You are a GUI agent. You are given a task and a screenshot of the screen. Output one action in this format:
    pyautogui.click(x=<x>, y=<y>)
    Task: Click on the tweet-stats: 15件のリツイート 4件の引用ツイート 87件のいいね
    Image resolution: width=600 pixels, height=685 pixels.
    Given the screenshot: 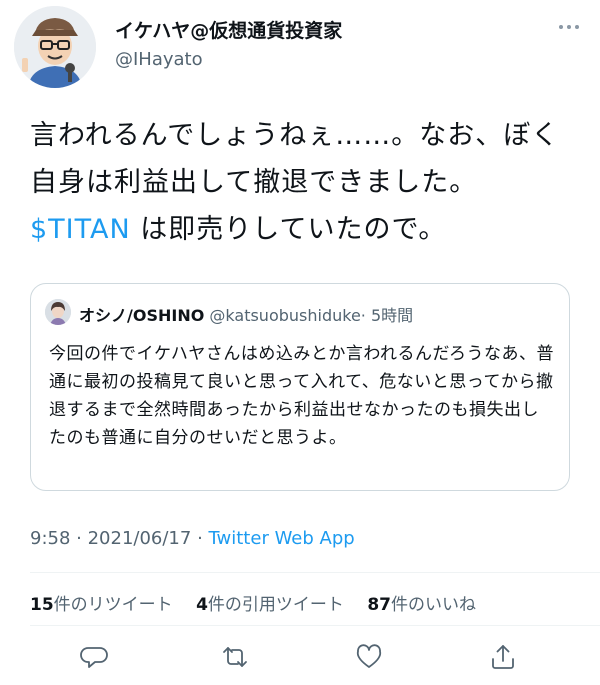 What is the action you would take?
    pyautogui.click(x=262, y=602)
    